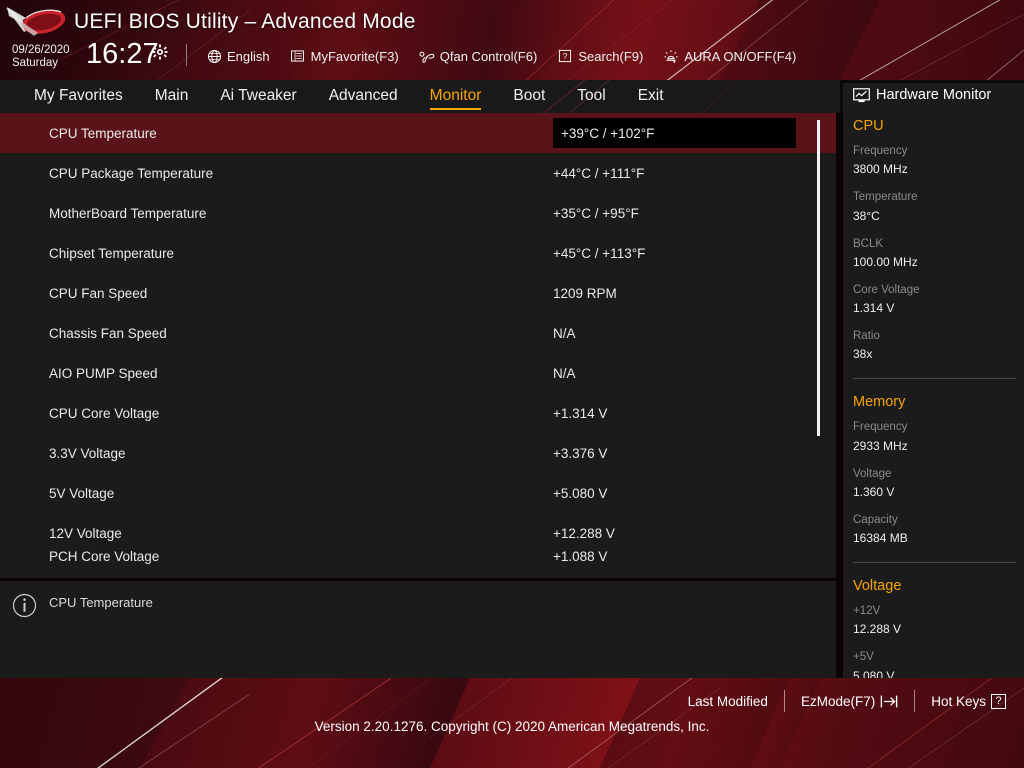  Describe the element at coordinates (85, 533) in the screenshot. I see `row-label: 12V Voltage` at that location.